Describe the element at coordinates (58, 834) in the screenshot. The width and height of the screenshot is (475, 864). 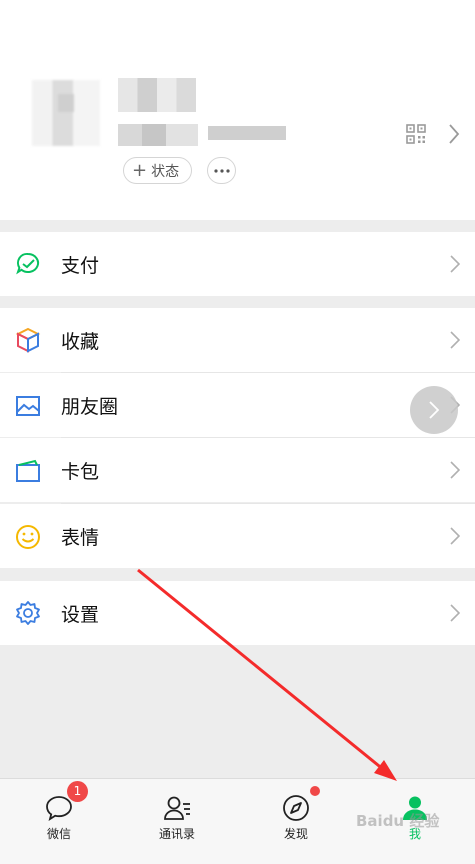
I see `tab-label: 微信` at that location.